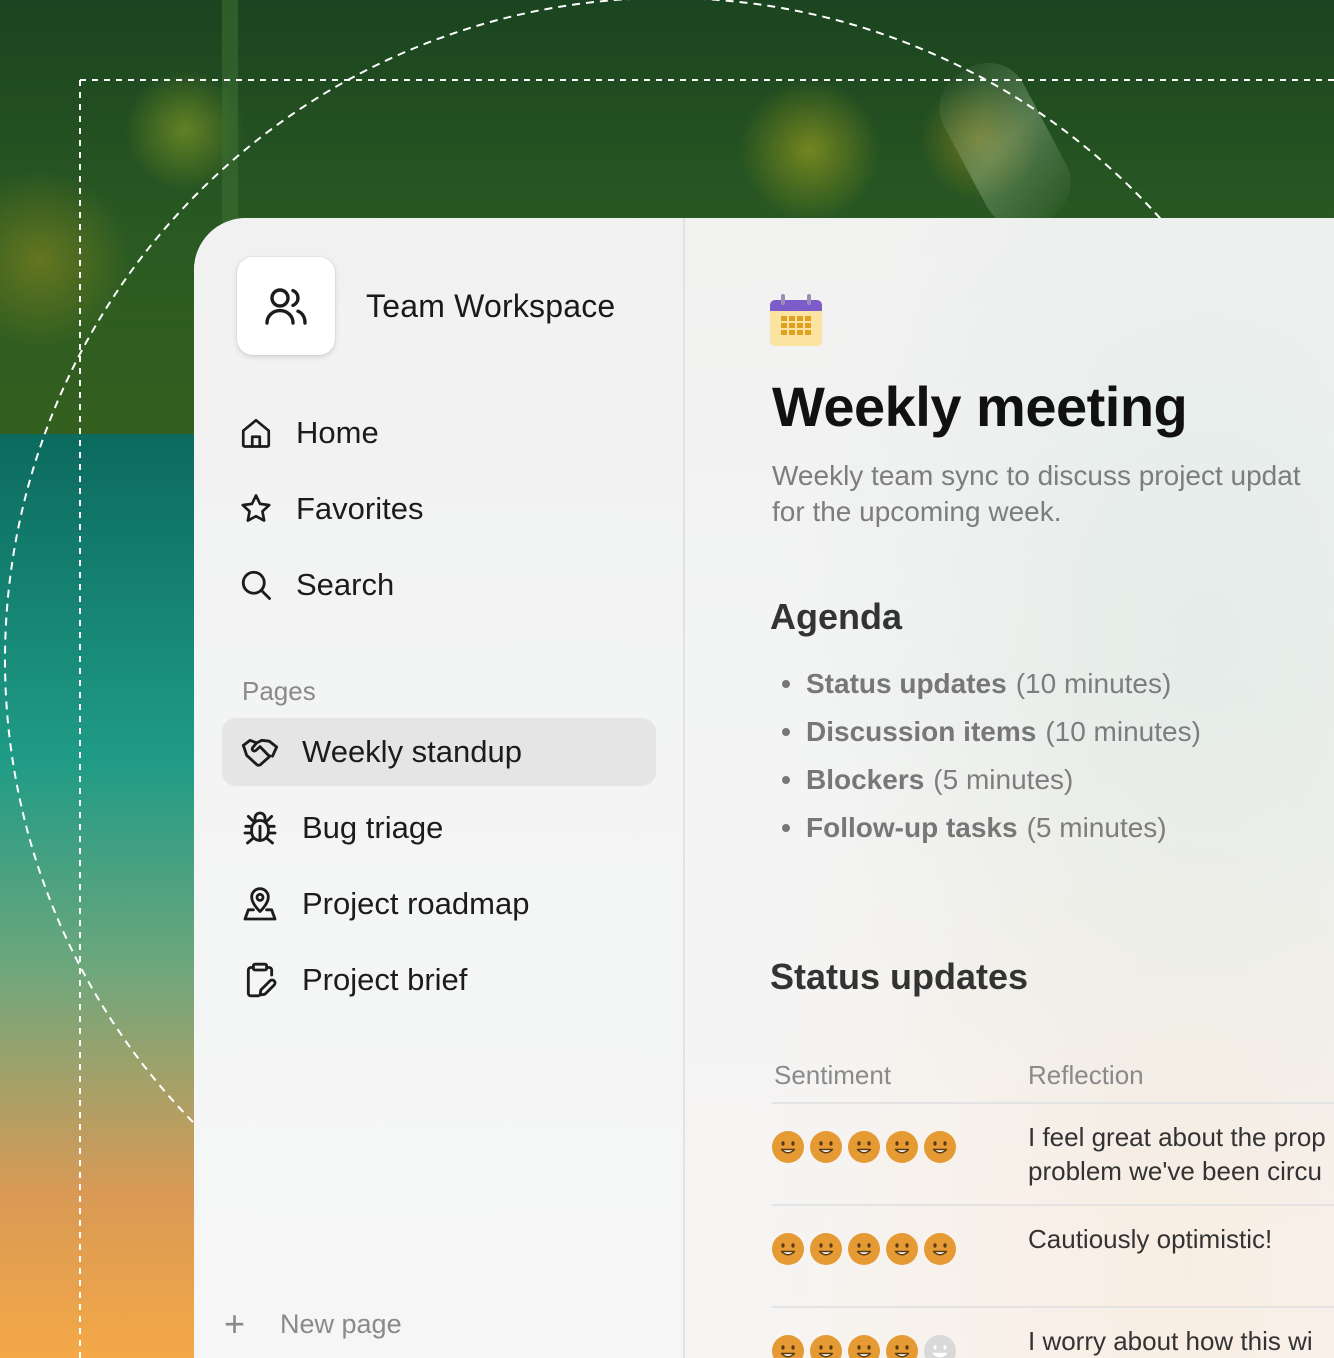  I want to click on nav-item-home: Home, so click(308, 433).